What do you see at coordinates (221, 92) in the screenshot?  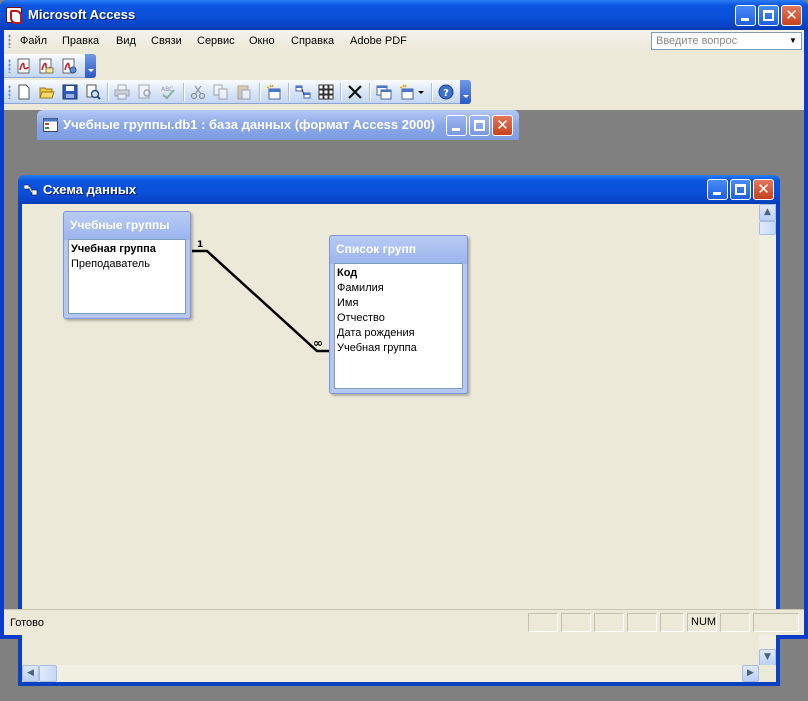 I see `copy-icon` at bounding box center [221, 92].